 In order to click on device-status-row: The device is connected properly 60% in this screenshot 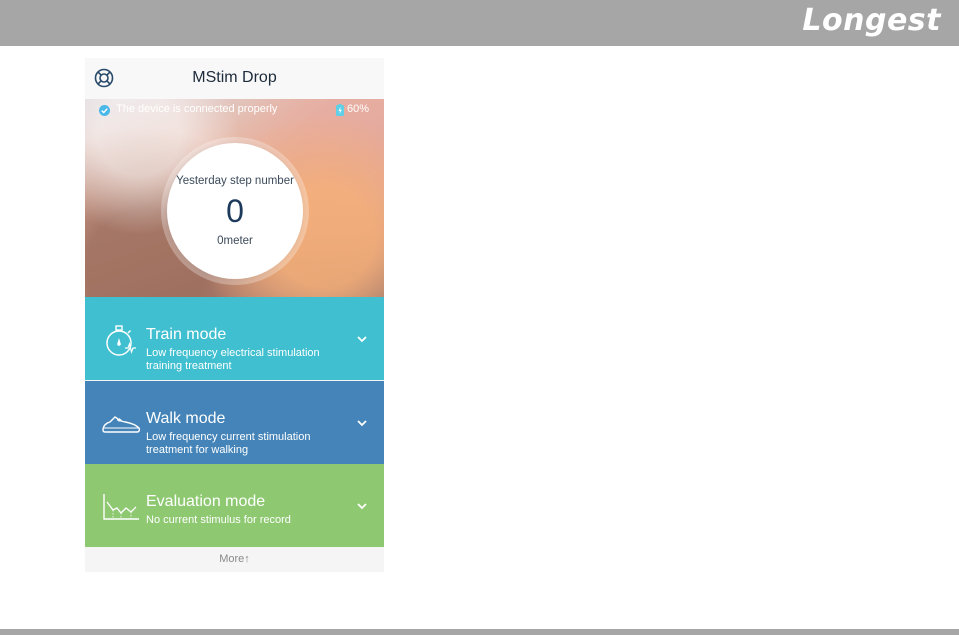, I will do `click(234, 110)`.